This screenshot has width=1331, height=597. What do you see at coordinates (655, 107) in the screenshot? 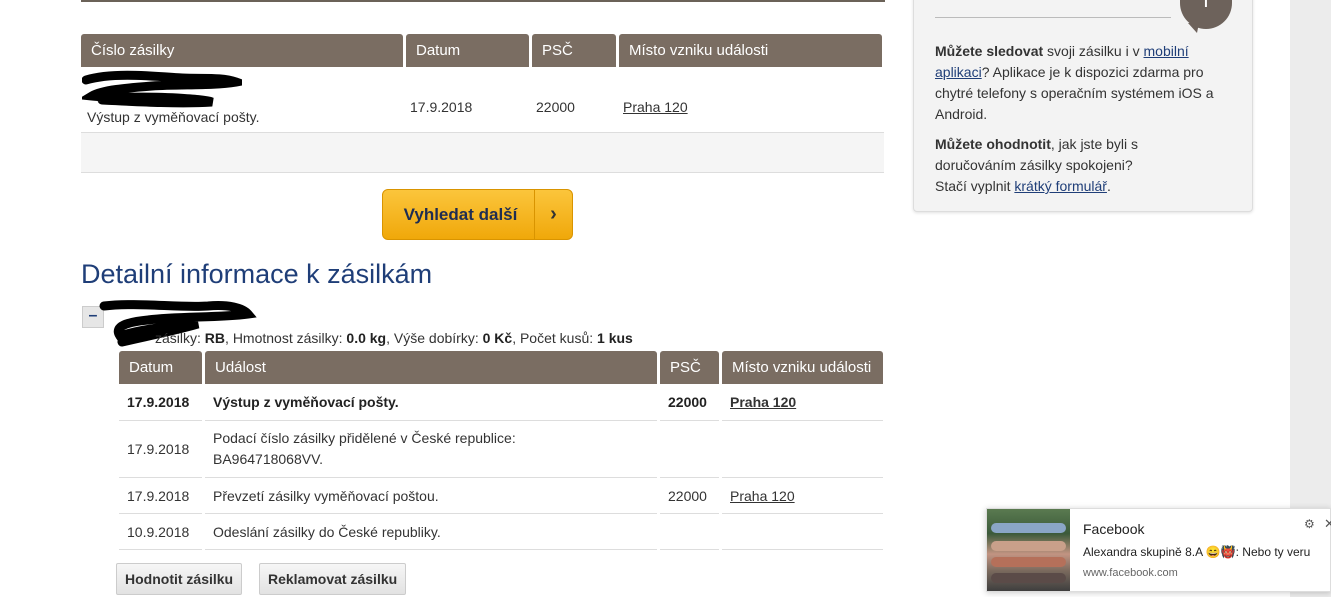
I see `summary-place-link: Praha 120` at bounding box center [655, 107].